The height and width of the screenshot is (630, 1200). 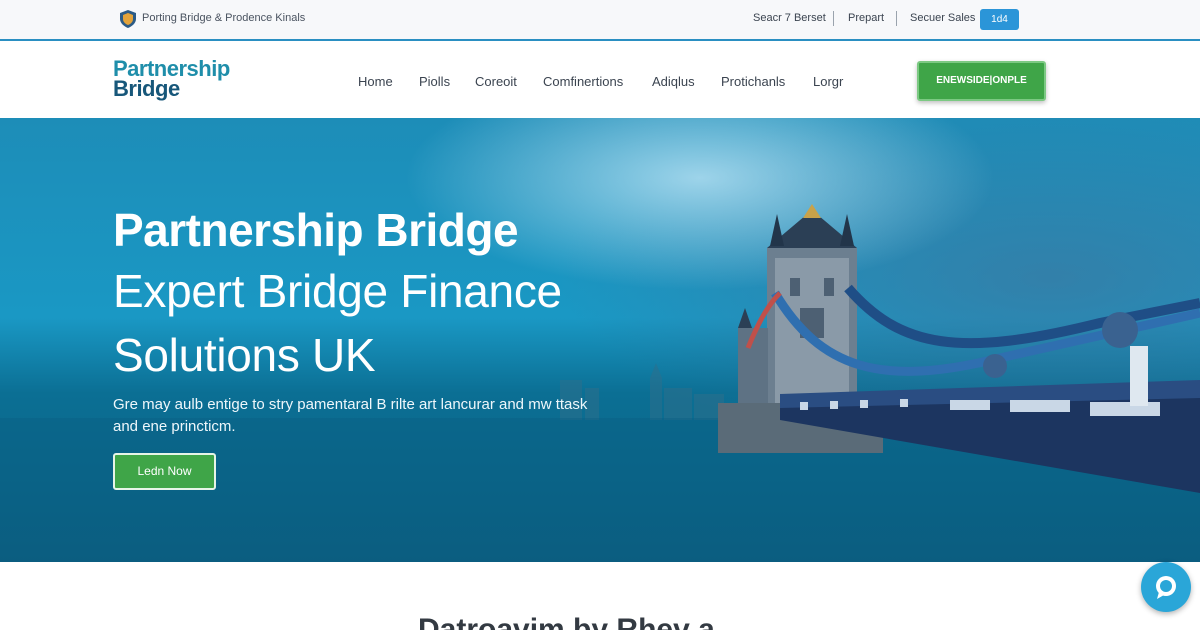 I want to click on utility-tagline: Porting Bridge & Prodence Kinals, so click(x=224, y=18).